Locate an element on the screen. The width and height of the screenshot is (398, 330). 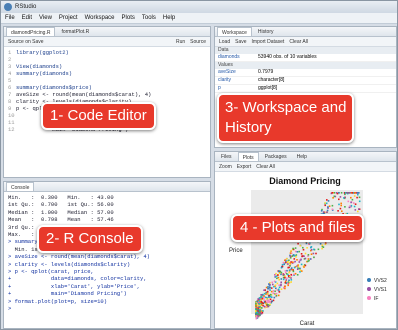
tab-formatplot: formatPlot.R is located at coordinates (75, 31).